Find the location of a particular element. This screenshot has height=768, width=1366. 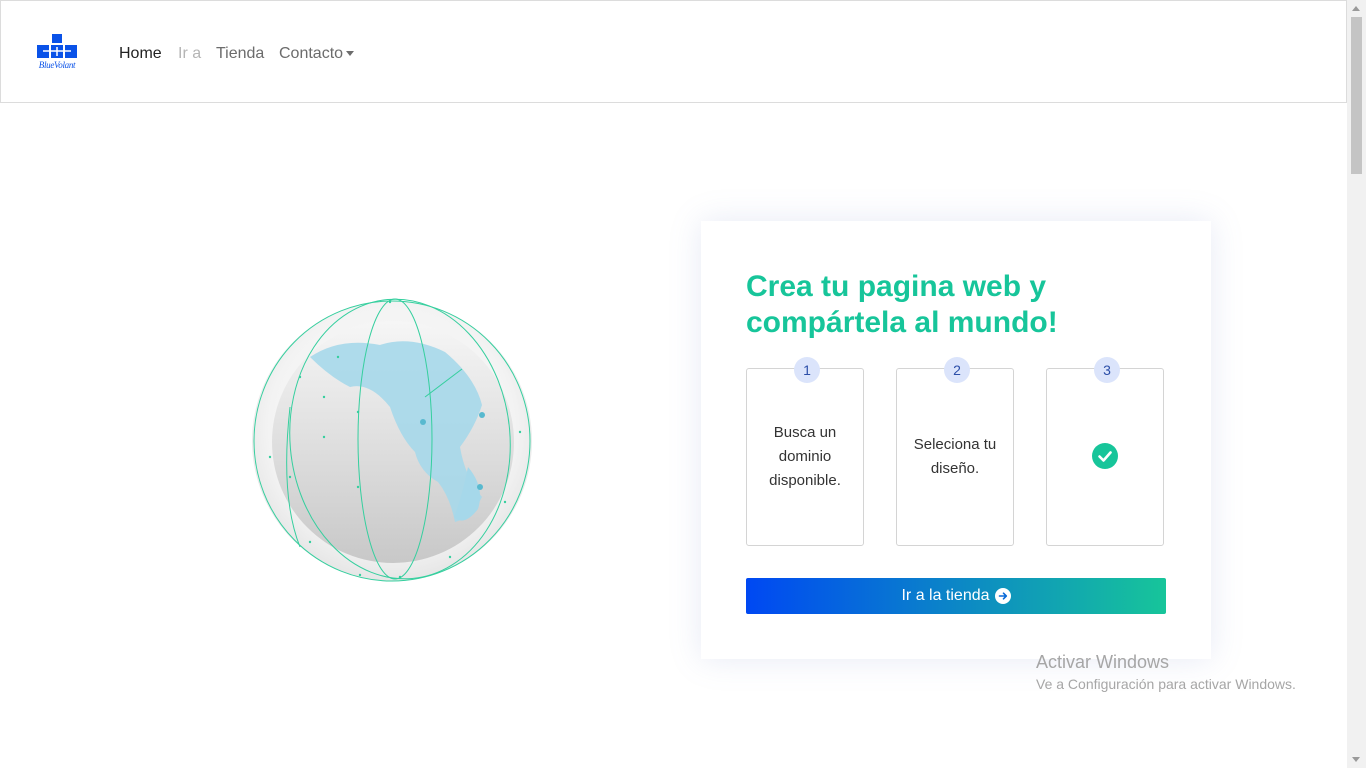

logo-text: BlueVolant is located at coordinates (57, 65).